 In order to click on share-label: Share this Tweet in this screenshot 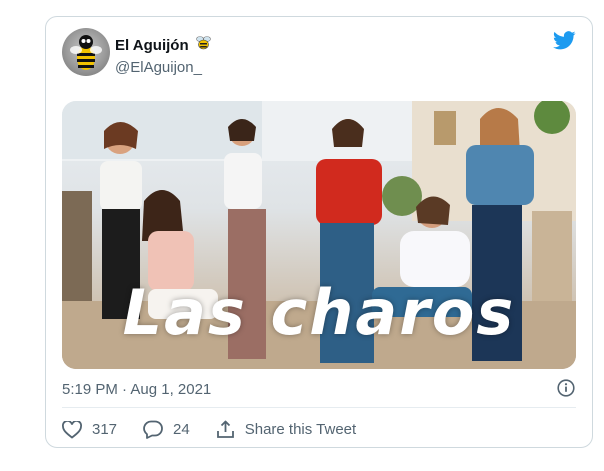, I will do `click(300, 429)`.